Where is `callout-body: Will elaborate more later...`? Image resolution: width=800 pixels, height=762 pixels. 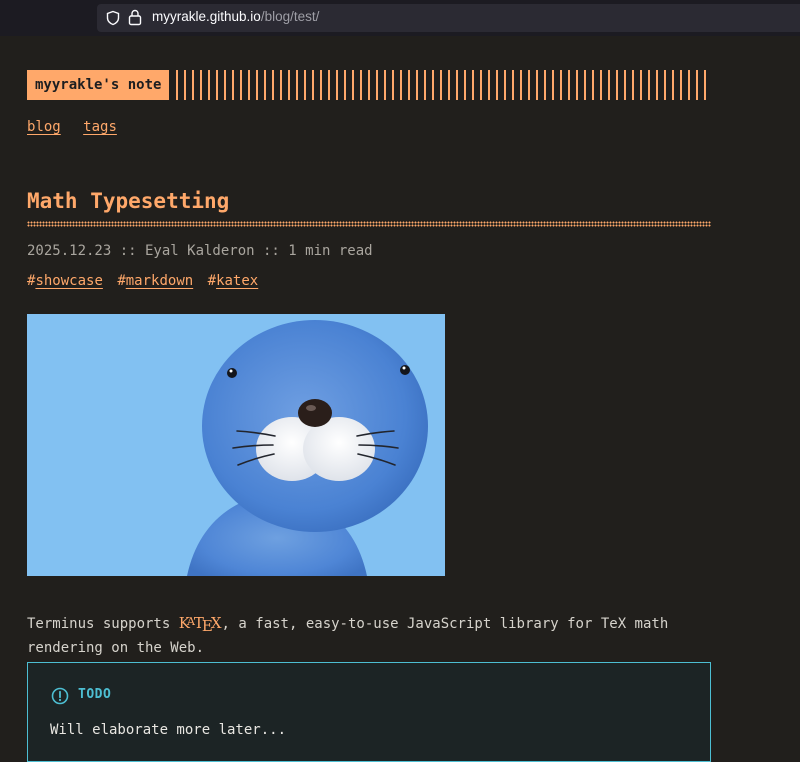
callout-body: Will elaborate more later... is located at coordinates (168, 730).